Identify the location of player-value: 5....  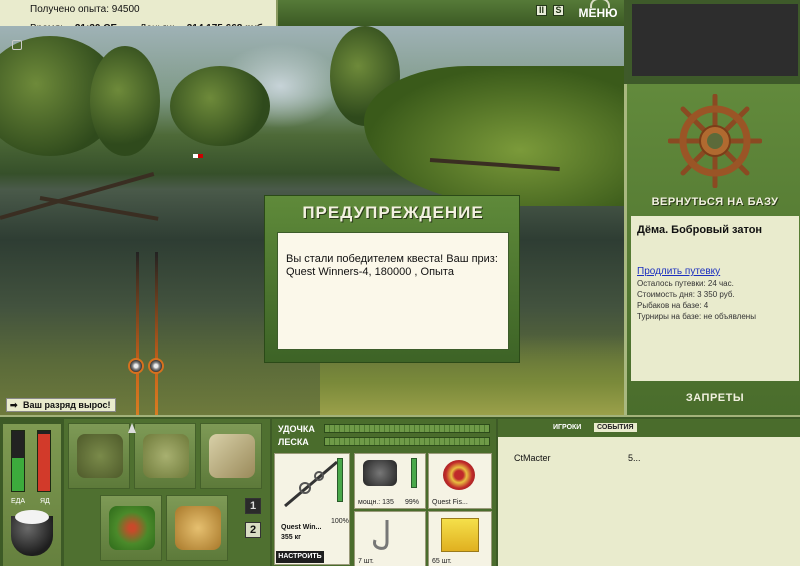
(634, 458).